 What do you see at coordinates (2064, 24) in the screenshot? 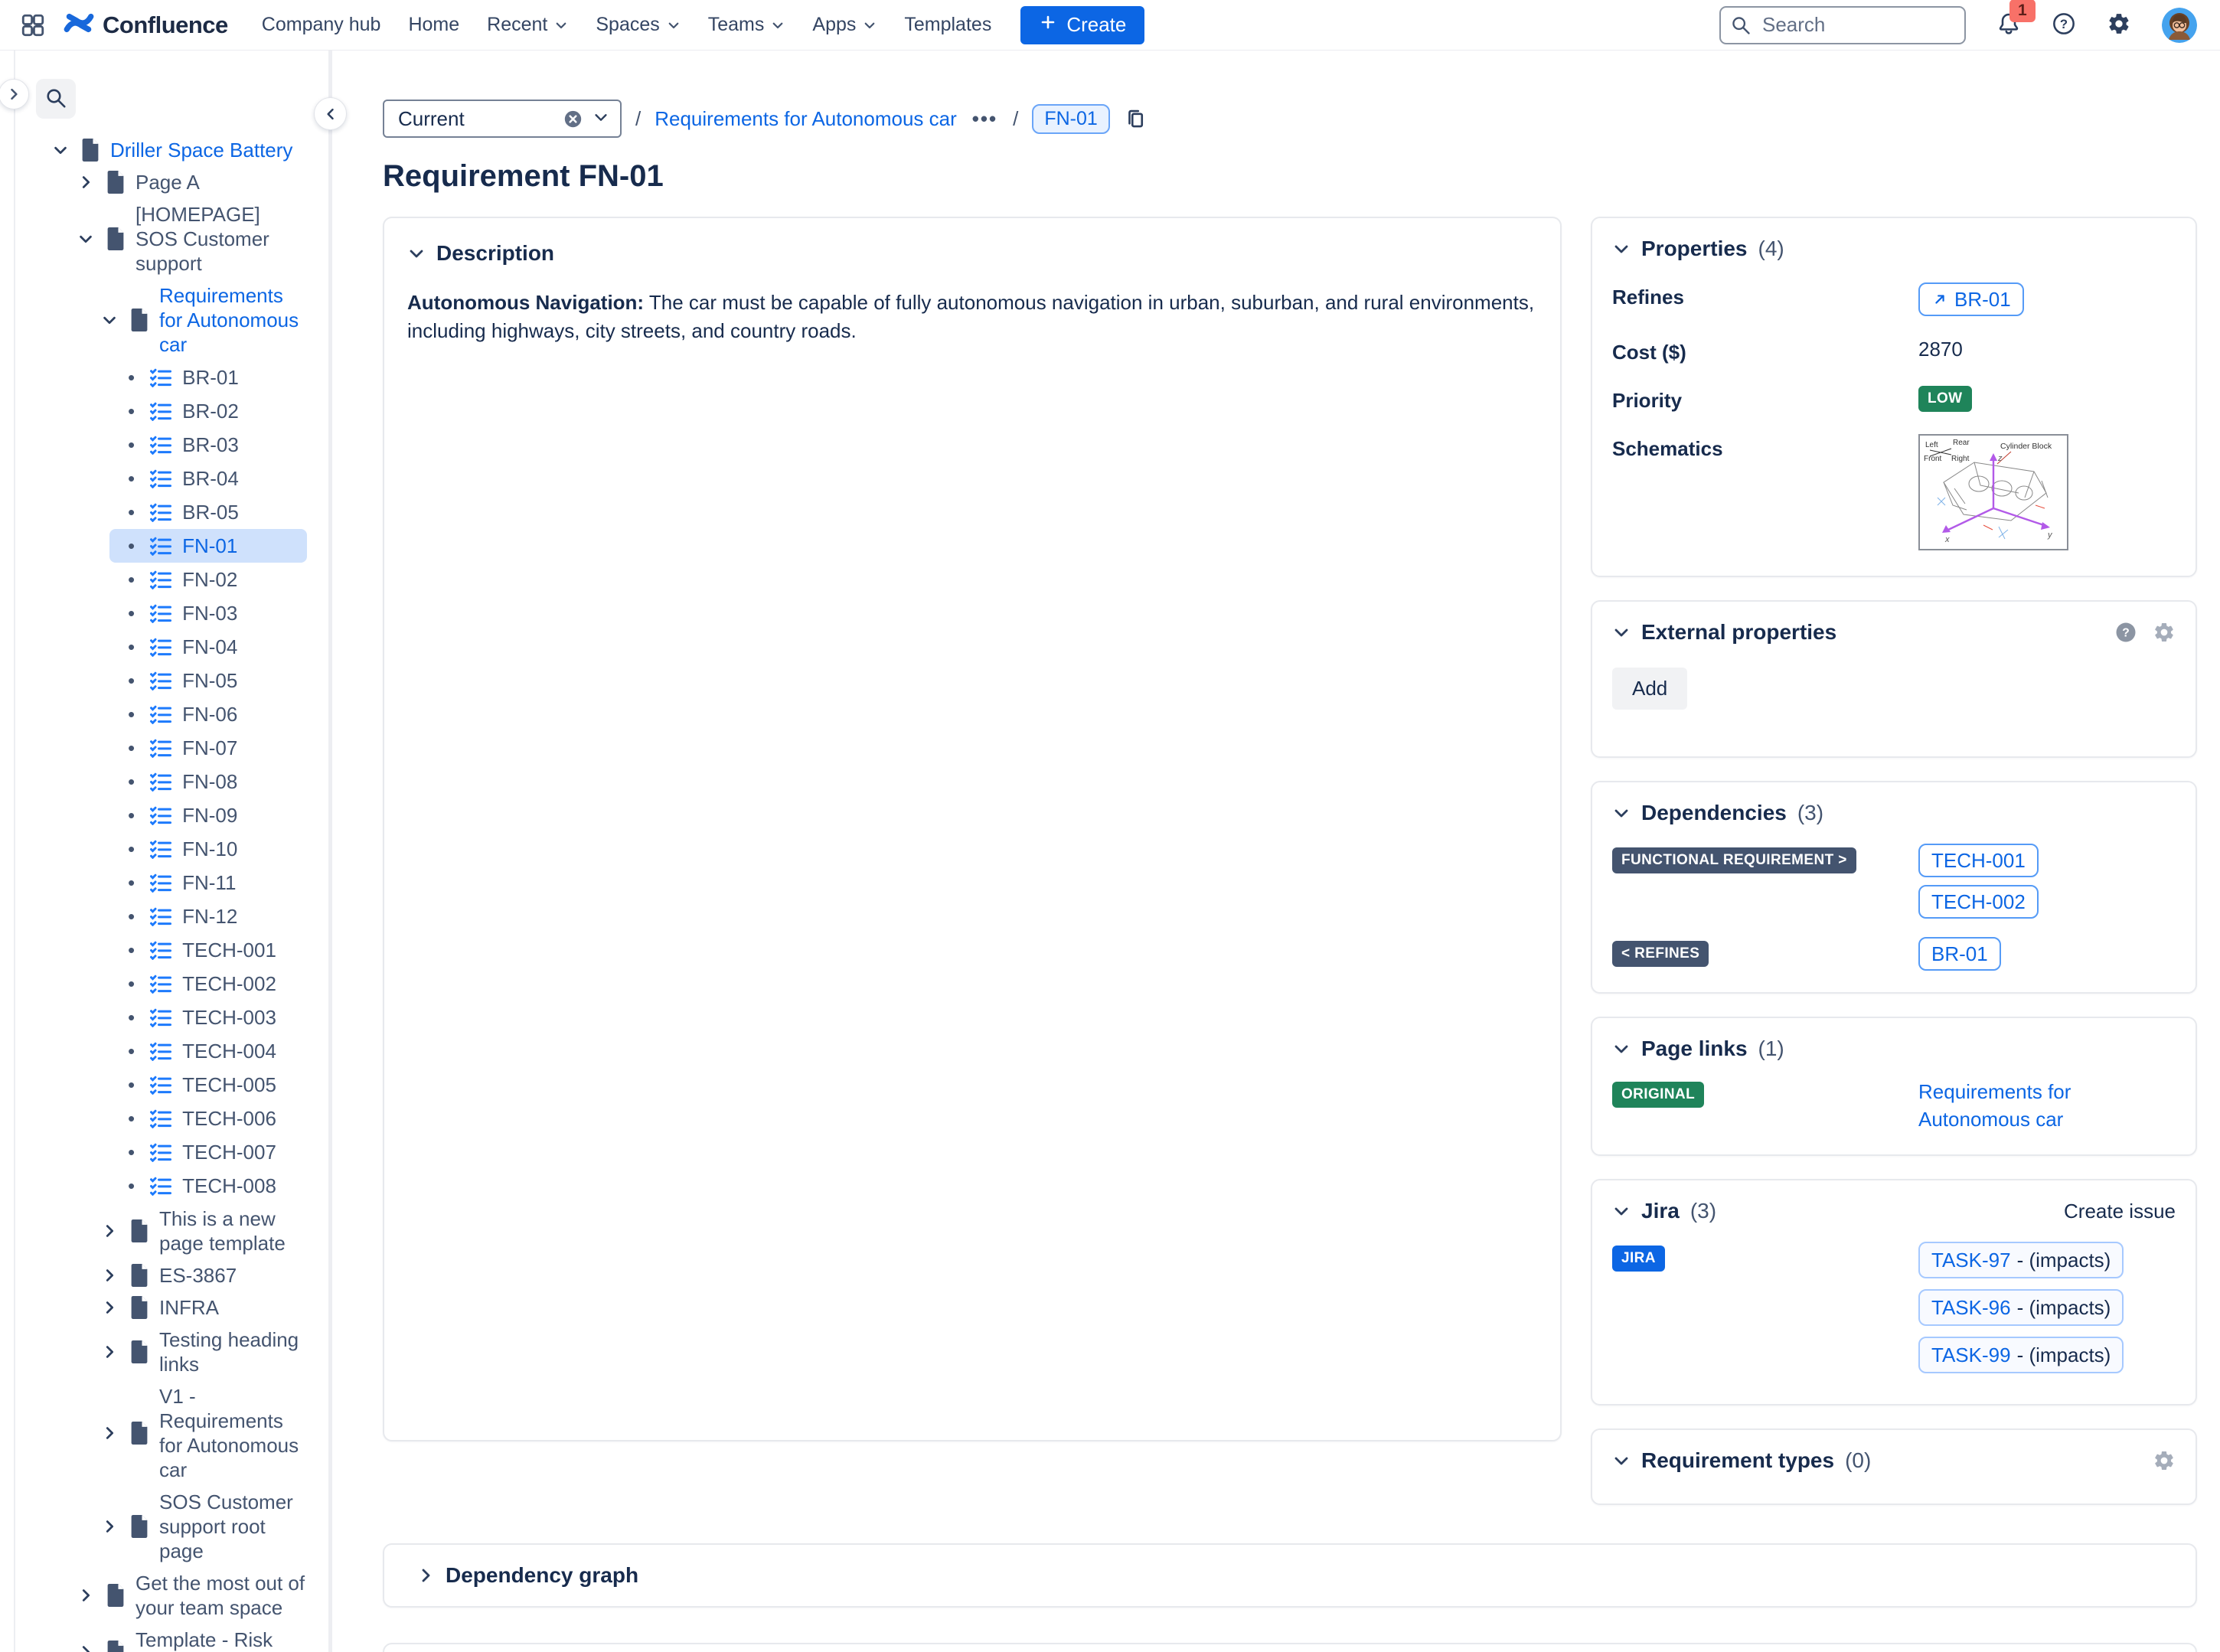
I see `help-button: ?` at bounding box center [2064, 24].